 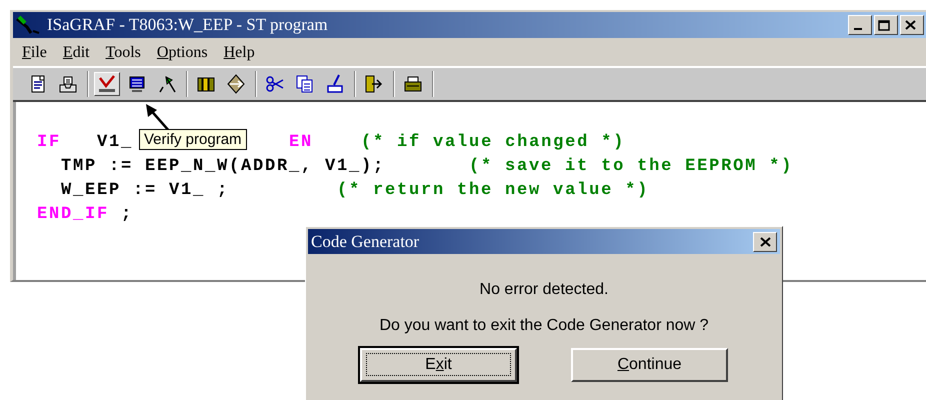 What do you see at coordinates (76, 53) in the screenshot?
I see `menu-item: Edit` at bounding box center [76, 53].